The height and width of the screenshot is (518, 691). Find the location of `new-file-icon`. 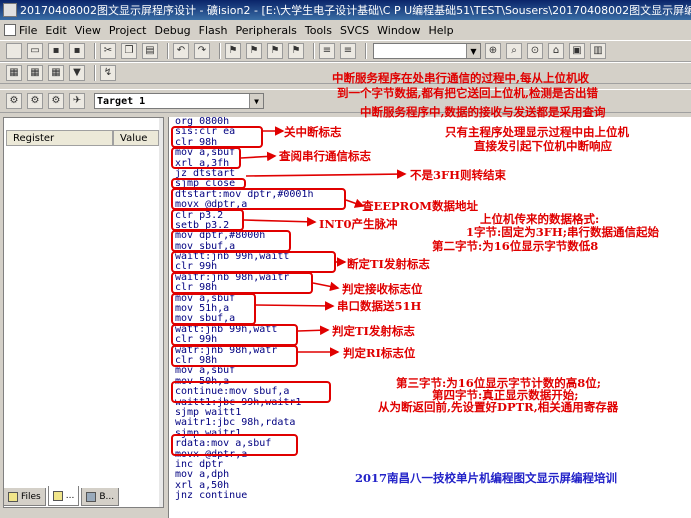

new-file-icon is located at coordinates (14, 51).